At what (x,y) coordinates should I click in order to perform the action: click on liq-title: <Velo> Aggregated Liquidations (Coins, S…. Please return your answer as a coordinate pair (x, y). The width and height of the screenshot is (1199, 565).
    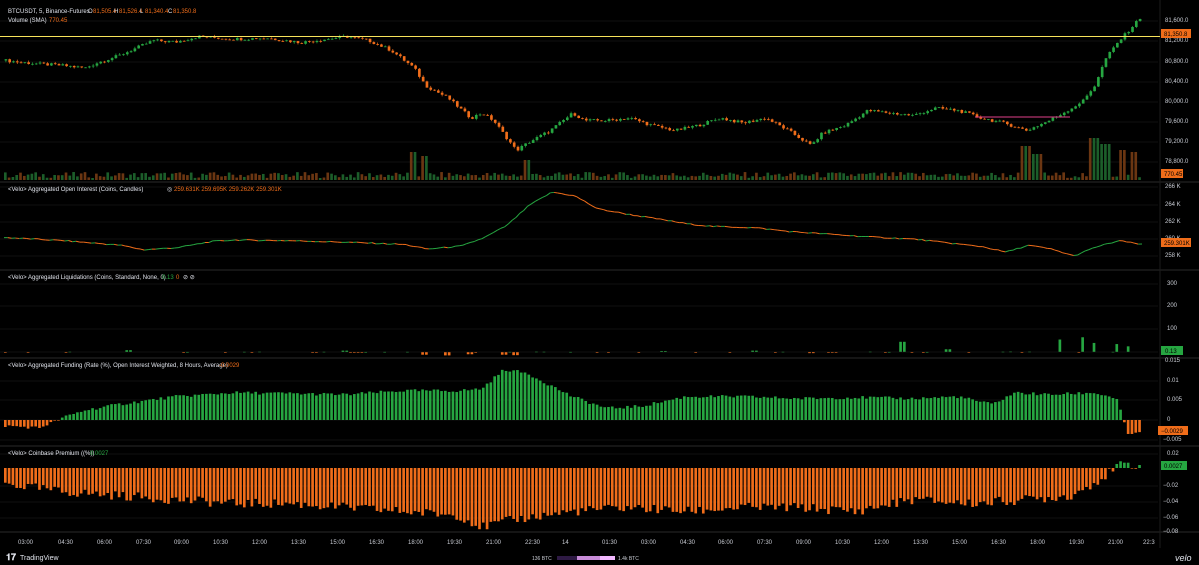
    Looking at the image, I should click on (87, 278).